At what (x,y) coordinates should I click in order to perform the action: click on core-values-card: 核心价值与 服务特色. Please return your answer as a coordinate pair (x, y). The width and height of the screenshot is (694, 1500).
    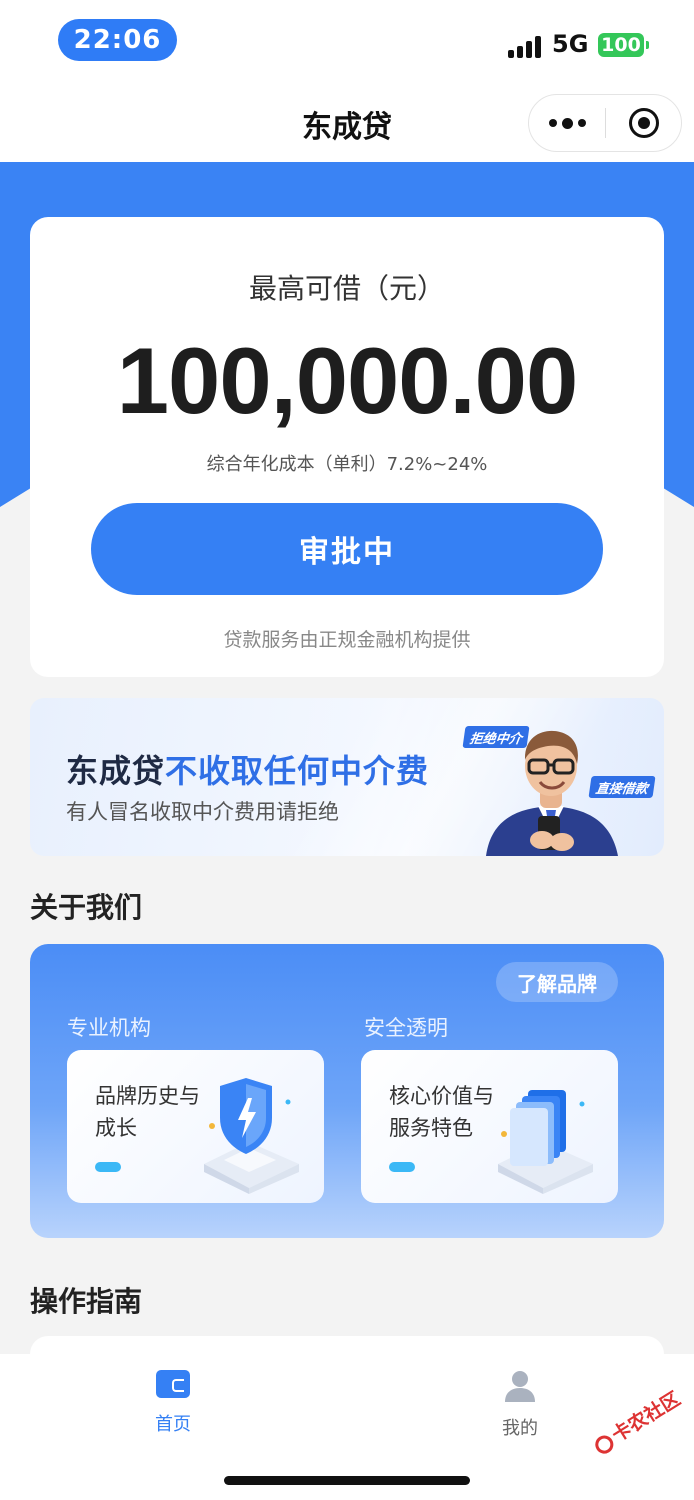
    Looking at the image, I should click on (489, 1126).